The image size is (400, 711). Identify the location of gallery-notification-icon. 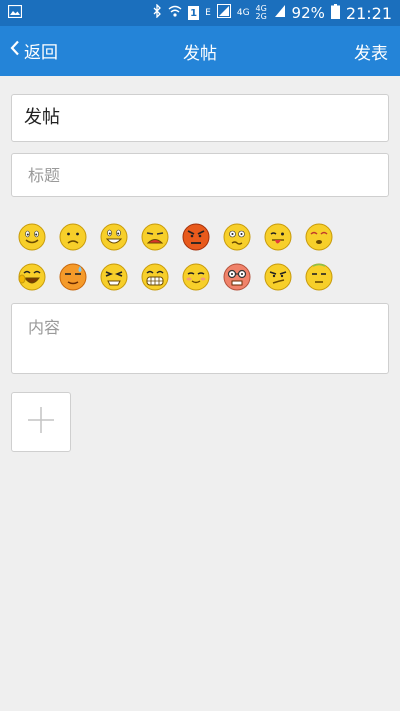
(15, 13).